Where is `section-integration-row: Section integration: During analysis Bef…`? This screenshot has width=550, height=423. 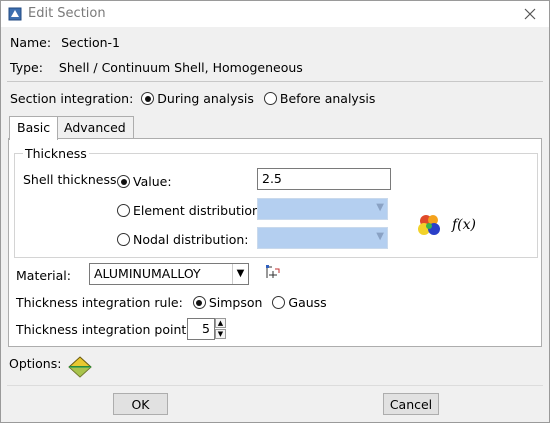 section-integration-row: Section integration: During analysis Bef… is located at coordinates (192, 98).